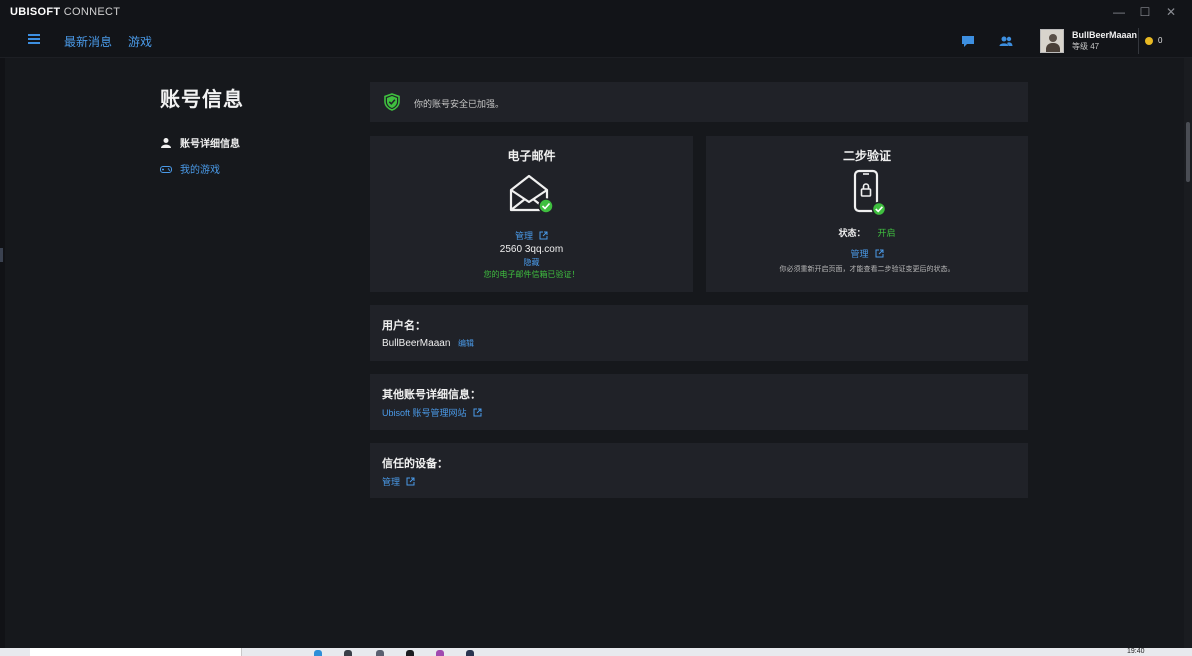  What do you see at coordinates (869, 193) in the screenshot?
I see `phone-lock-icon` at bounding box center [869, 193].